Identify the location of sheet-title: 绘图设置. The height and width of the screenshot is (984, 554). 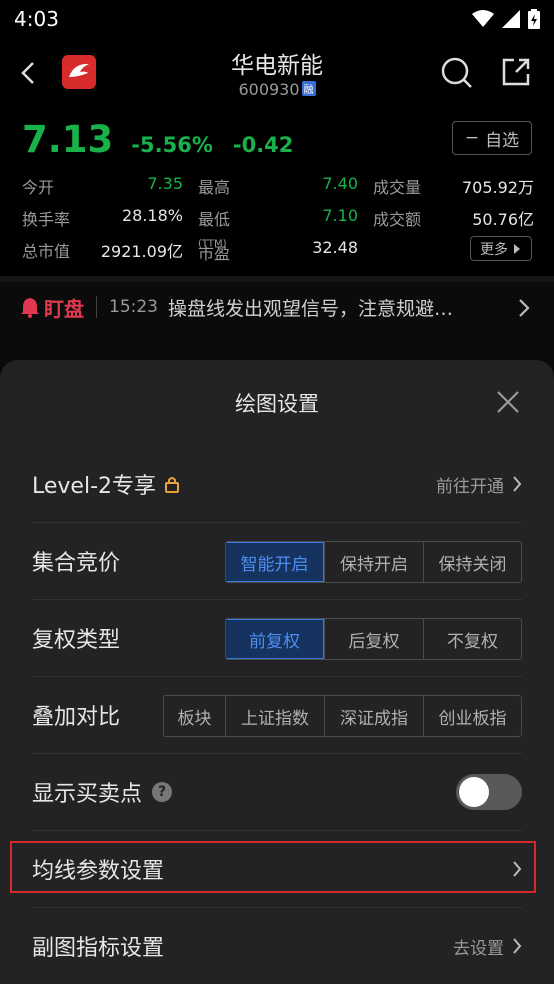
(277, 404).